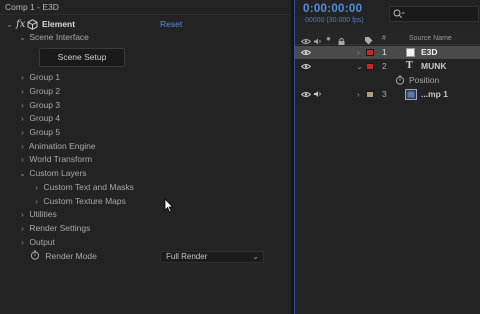 This screenshot has height=314, width=480. I want to click on tree-item-custom-text-and-masks: › Custom Text and Masks, so click(83, 187).